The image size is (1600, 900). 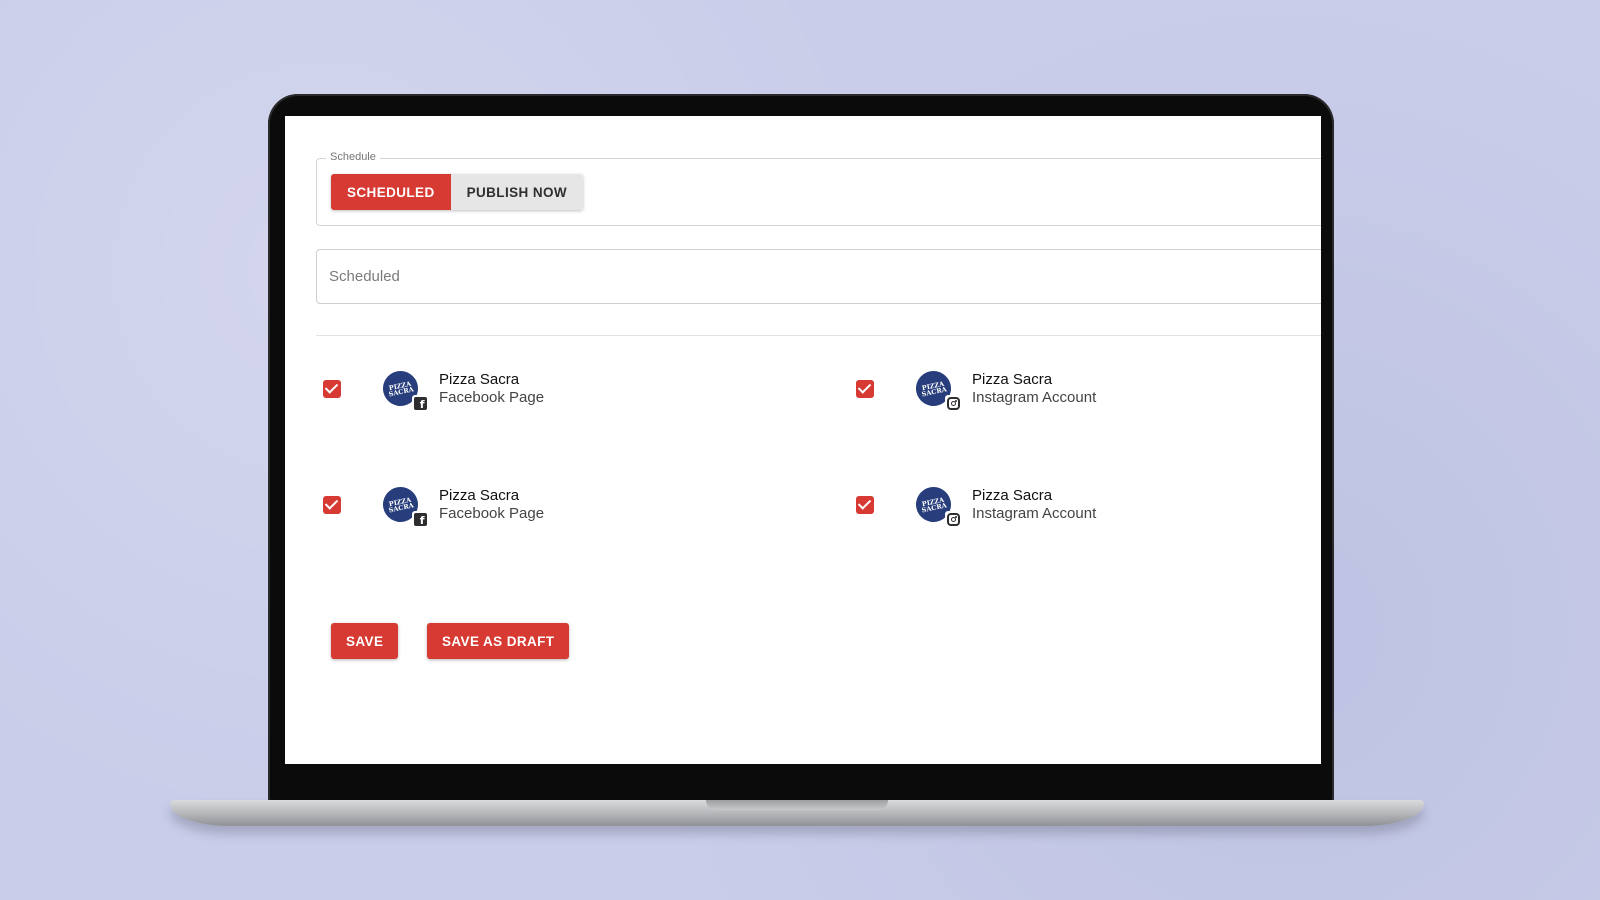 What do you see at coordinates (818, 335) in the screenshot?
I see `section-divider` at bounding box center [818, 335].